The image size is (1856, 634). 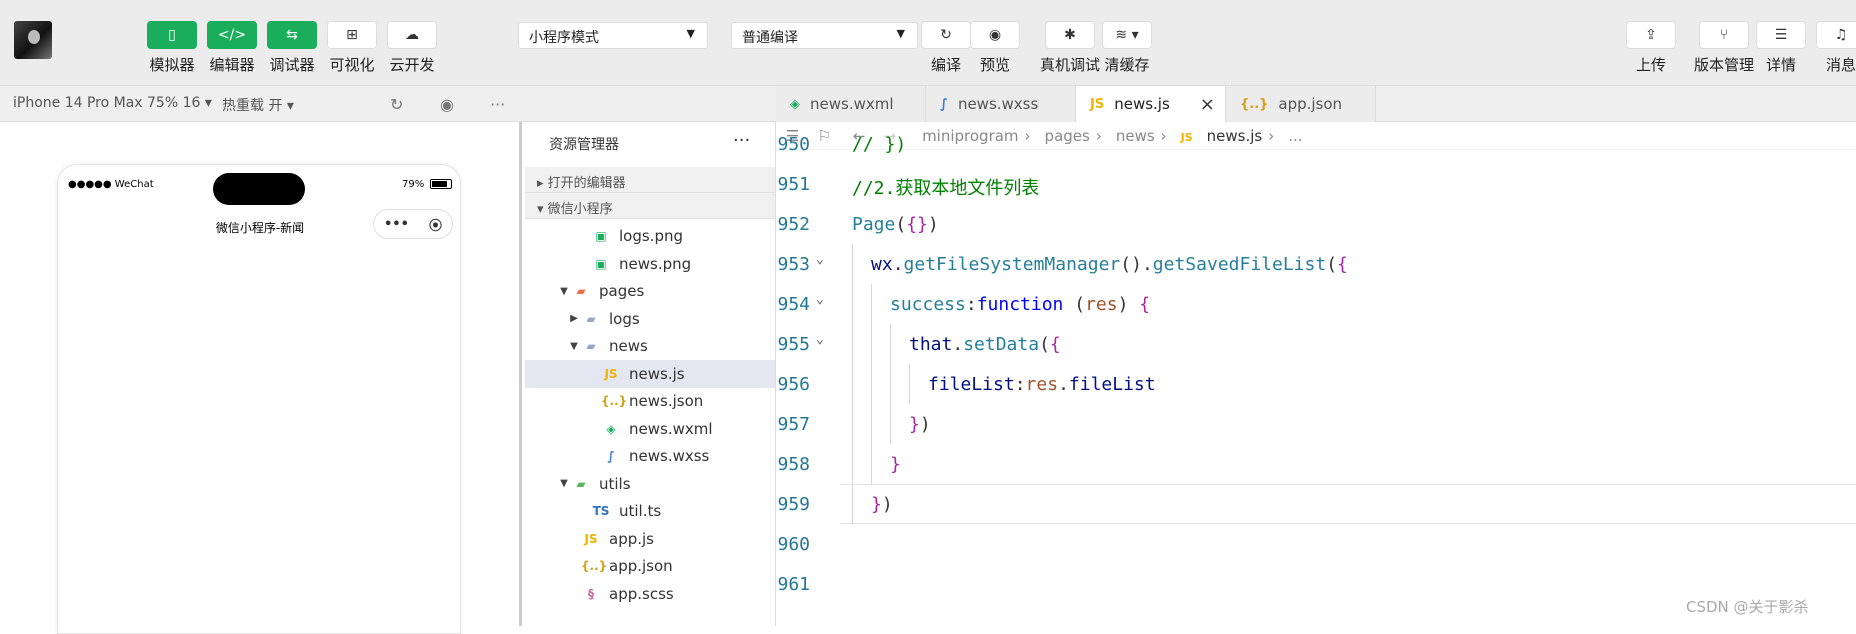 I want to click on right-button-1: ◉ 预览, so click(x=995, y=48).